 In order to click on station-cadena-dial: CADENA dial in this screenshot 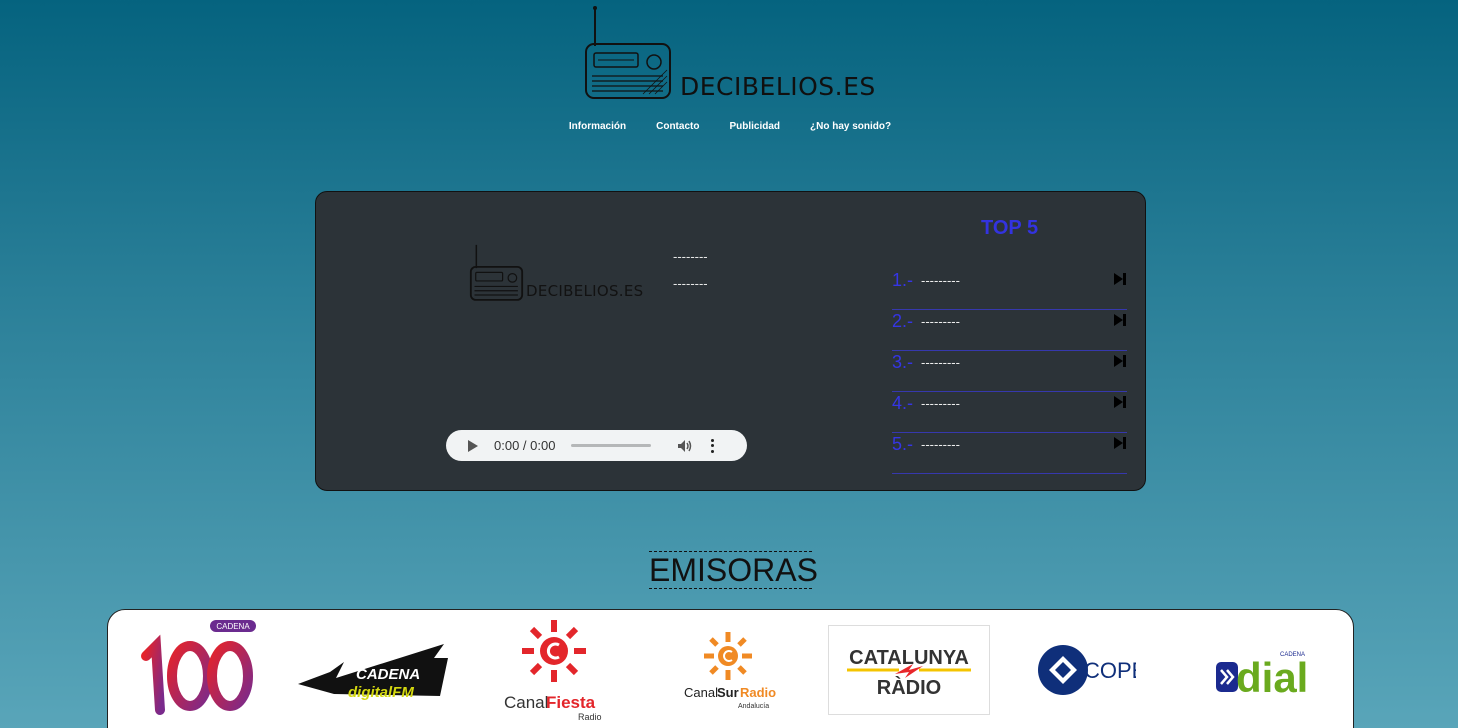, I will do `click(1262, 670)`.